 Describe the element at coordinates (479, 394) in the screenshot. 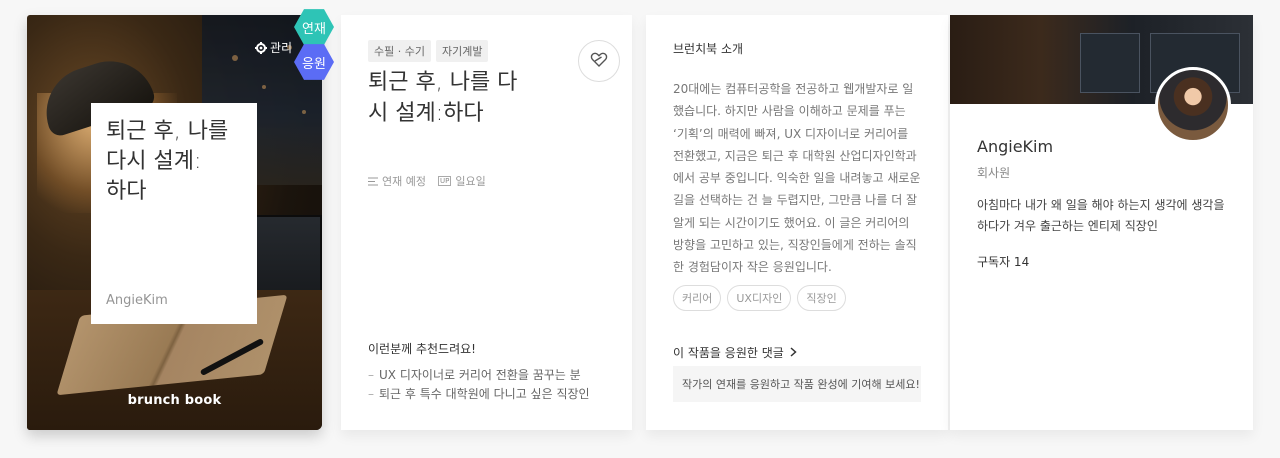

I see `recommend-item: 퇴근 후 특수 대학원에 다니고 싶은 직장인` at that location.